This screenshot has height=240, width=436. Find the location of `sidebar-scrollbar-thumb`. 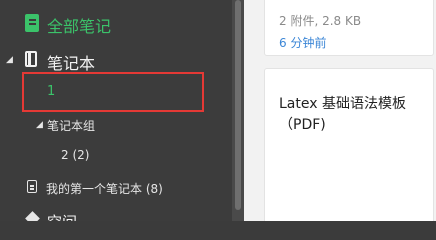

sidebar-scrollbar-thumb is located at coordinates (238, 105).